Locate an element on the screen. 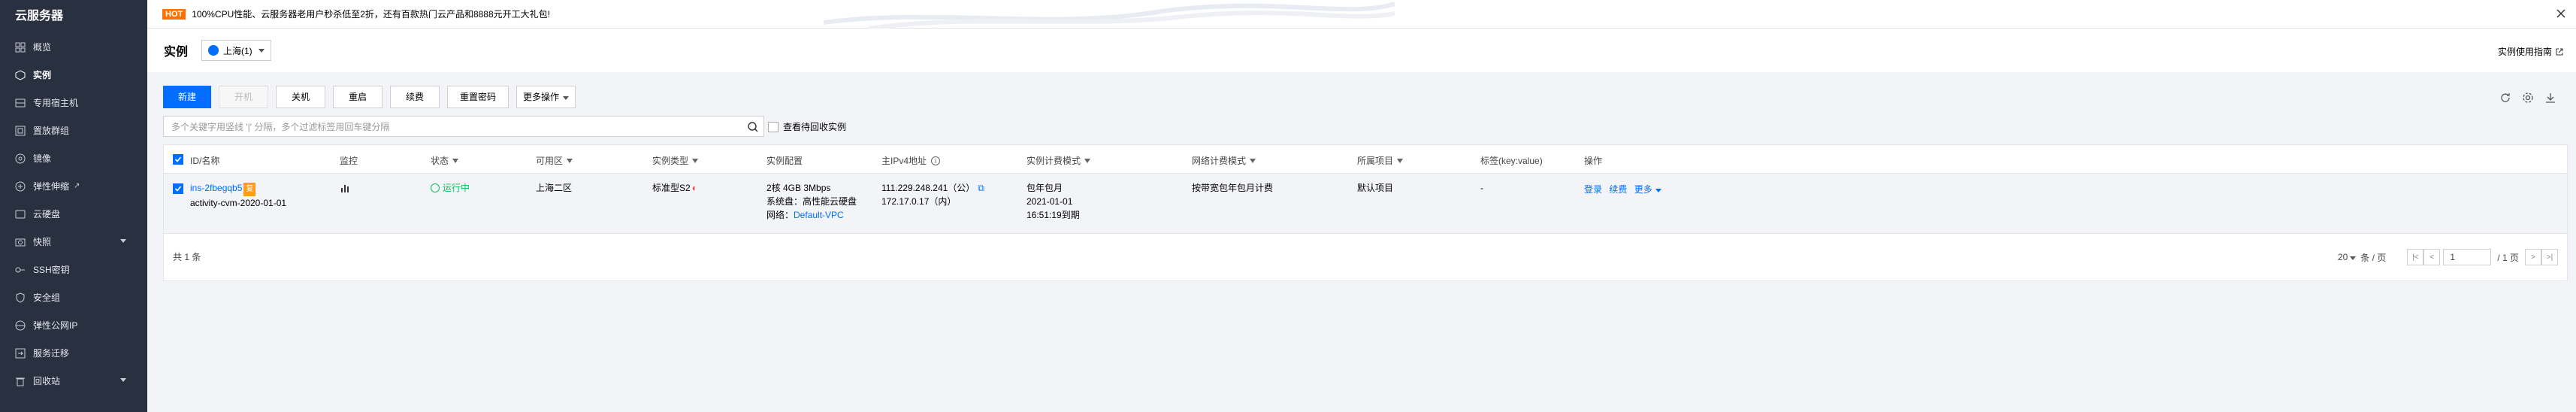 This screenshot has height=412, width=2576. first-page-button: |< is located at coordinates (2416, 257).